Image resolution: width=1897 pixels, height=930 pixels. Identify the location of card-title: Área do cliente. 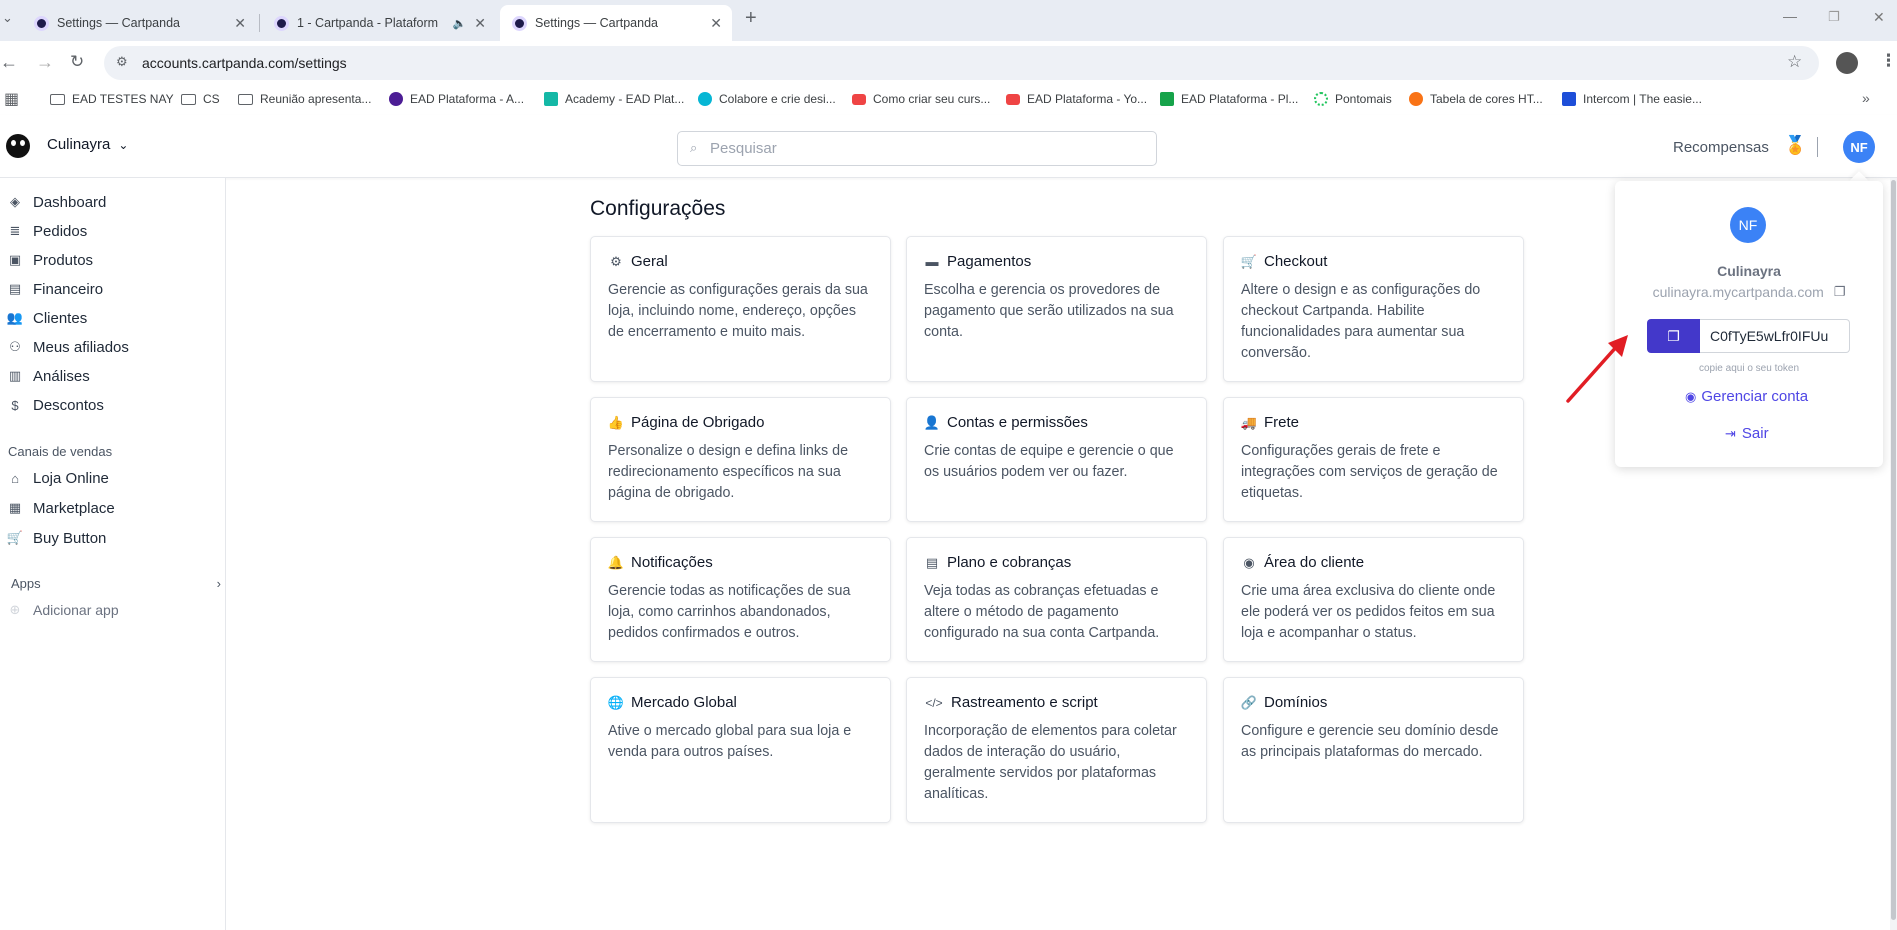
(1314, 562).